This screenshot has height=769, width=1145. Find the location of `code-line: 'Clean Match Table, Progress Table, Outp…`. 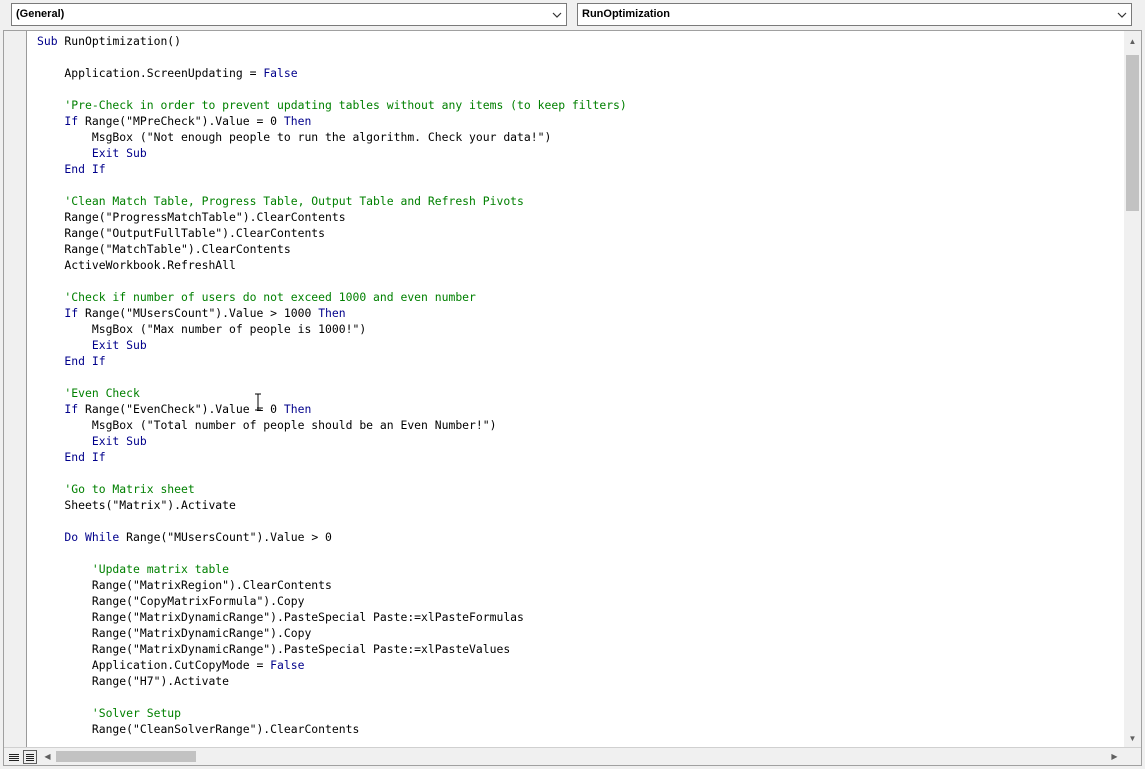

code-line: 'Clean Match Table, Progress Table, Outp… is located at coordinates (581, 201).